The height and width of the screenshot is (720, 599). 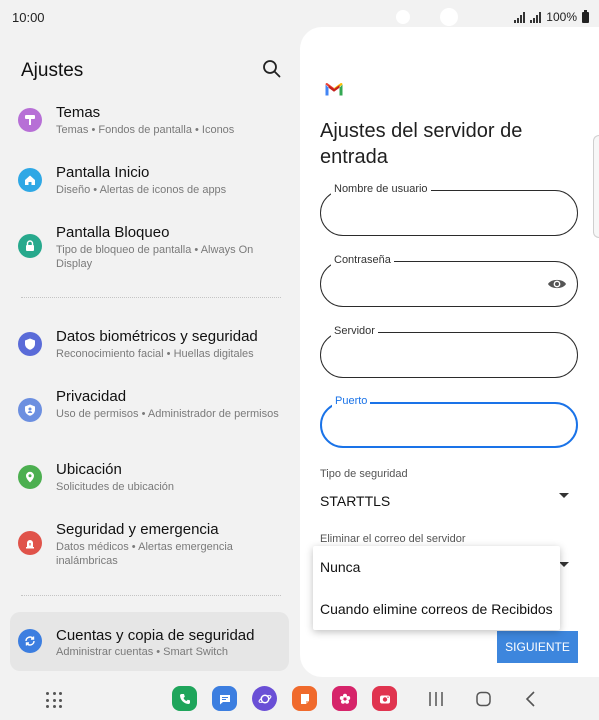 I want to click on internet-icon, so click(x=264, y=698).